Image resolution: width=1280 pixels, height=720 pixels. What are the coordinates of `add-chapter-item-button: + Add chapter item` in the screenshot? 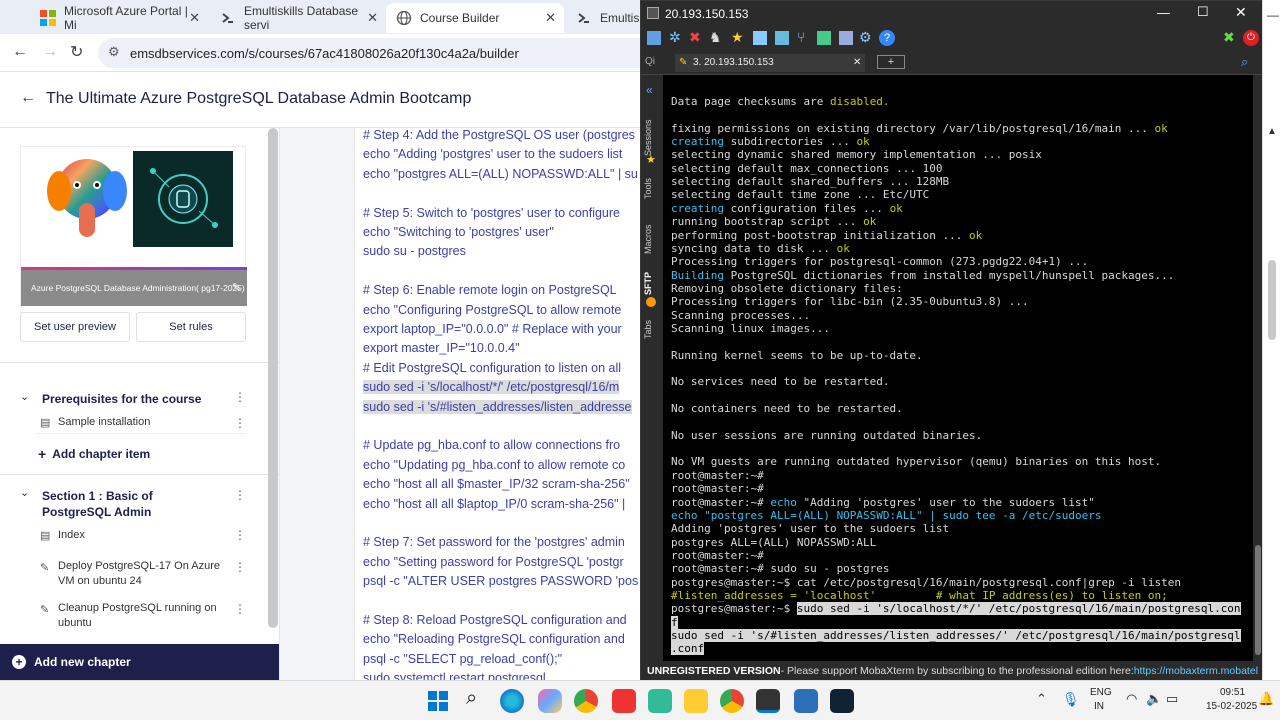 It's located at (94, 454).